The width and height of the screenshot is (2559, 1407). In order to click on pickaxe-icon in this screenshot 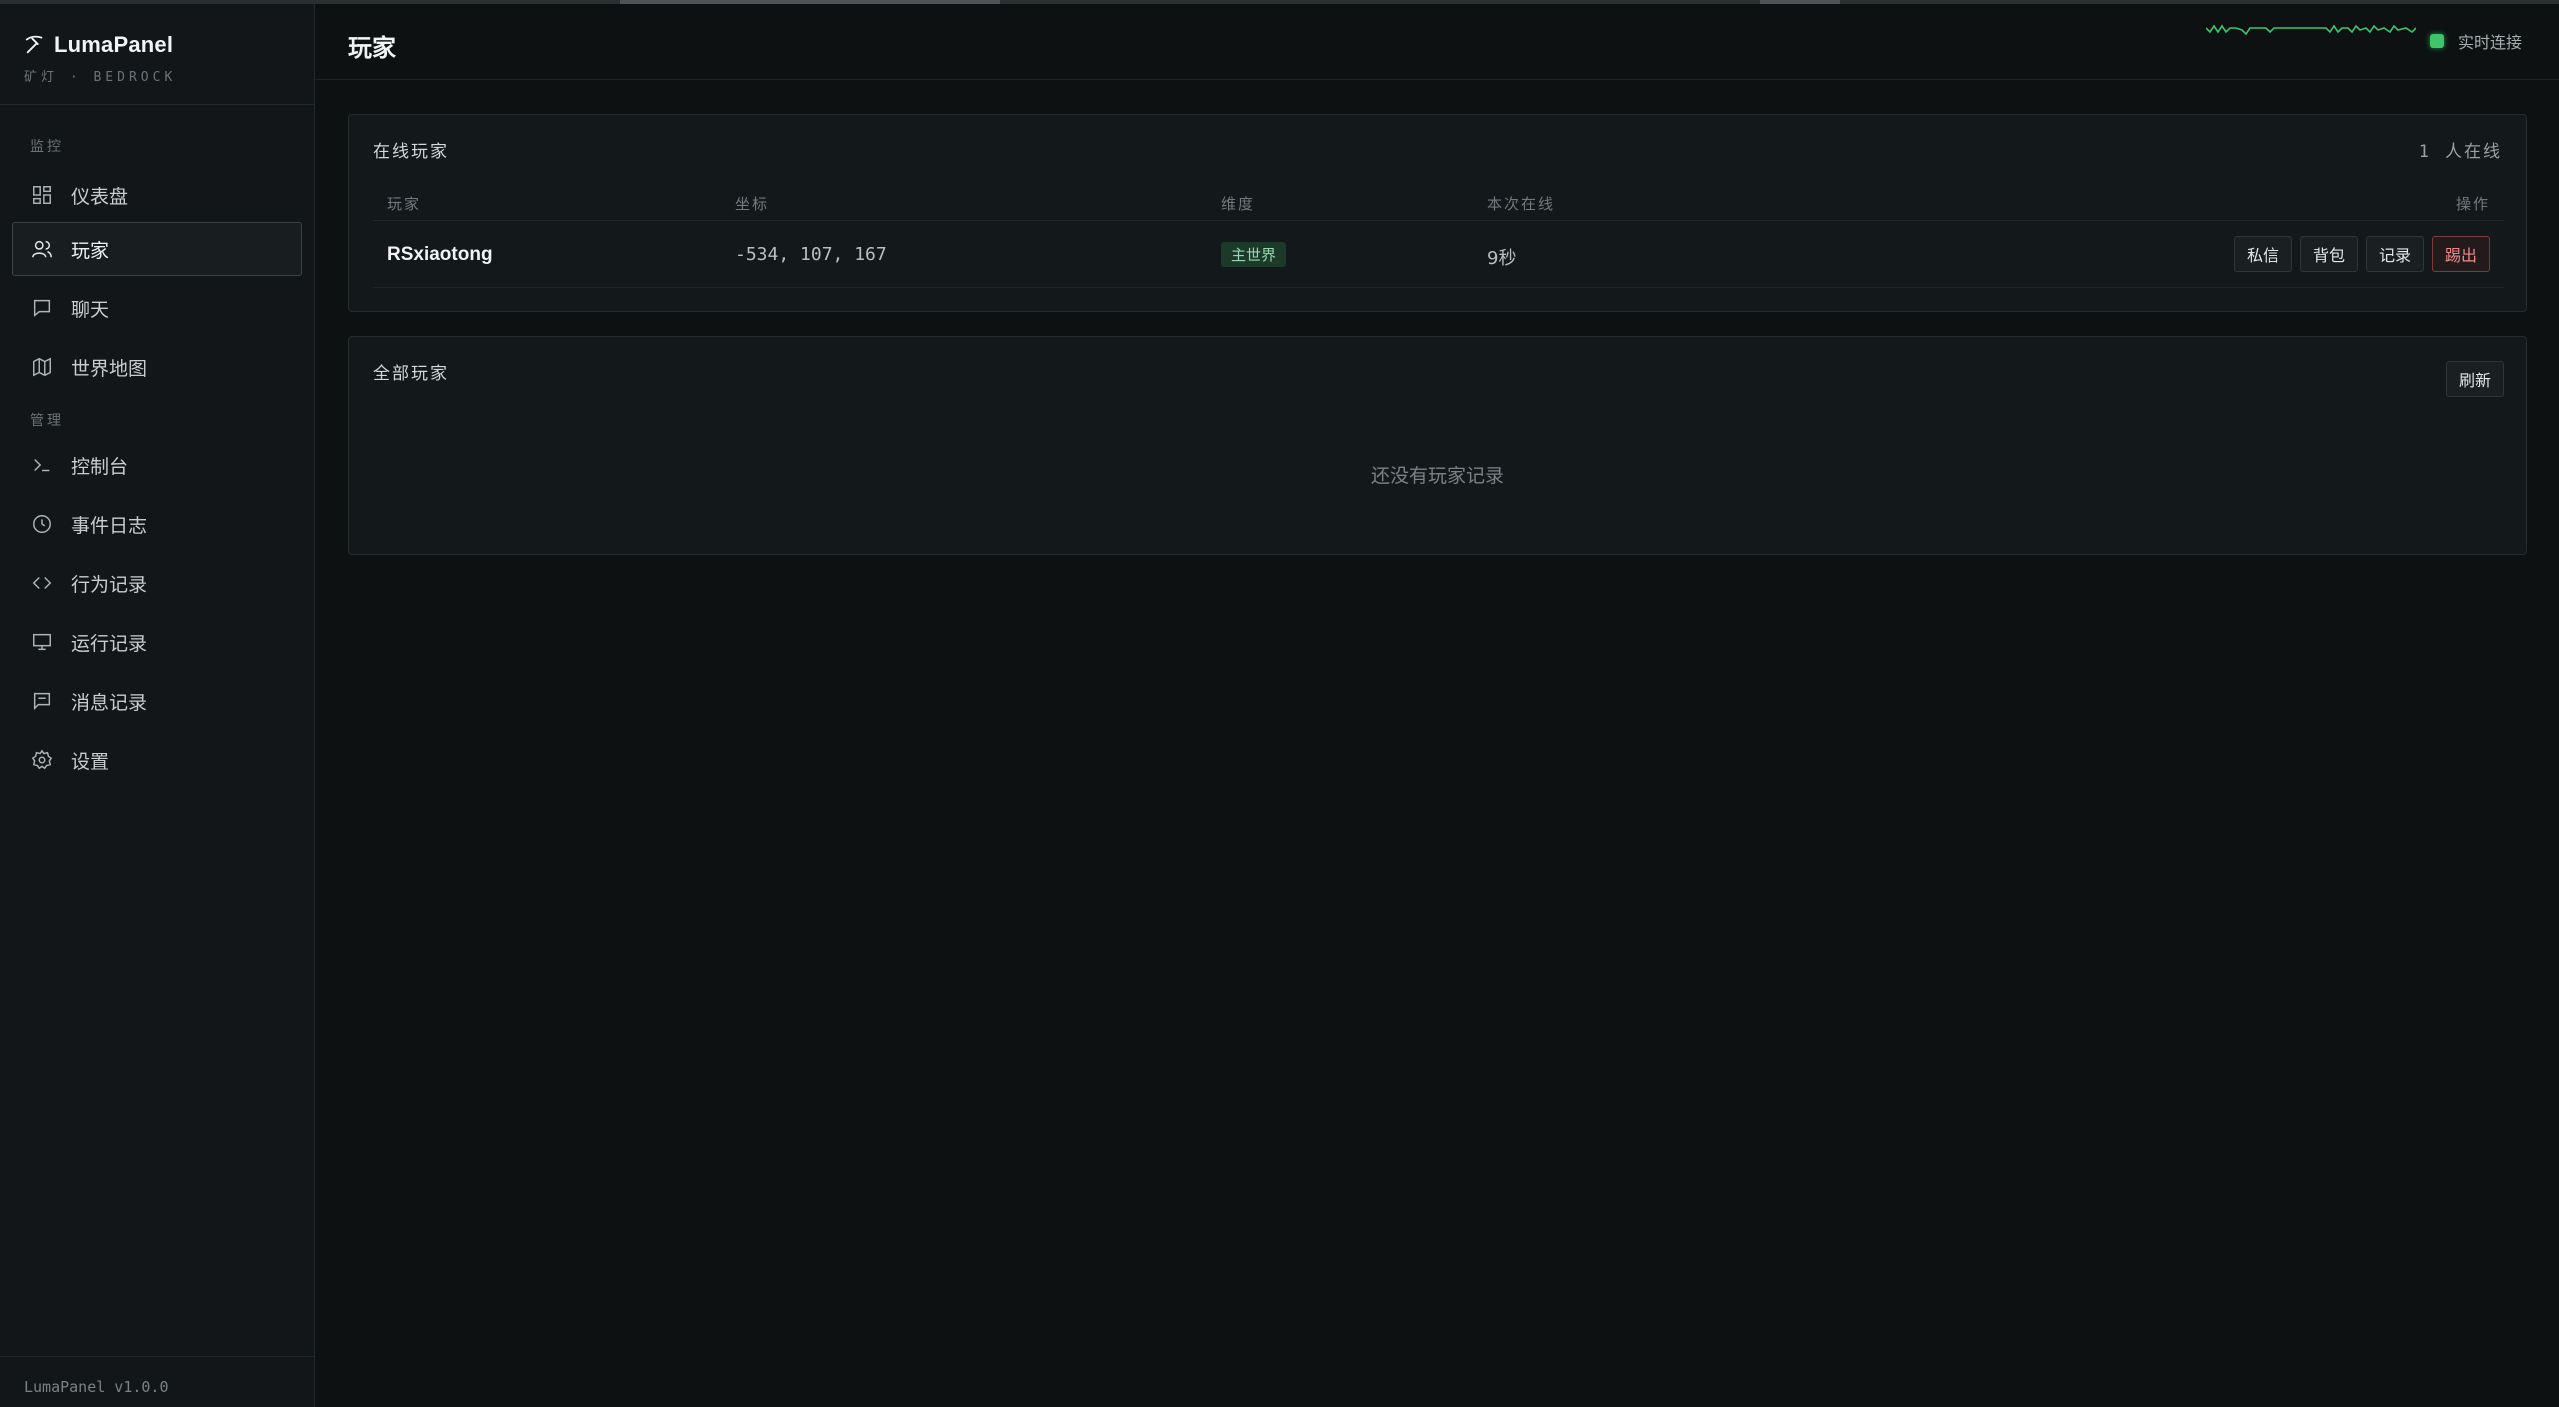, I will do `click(34, 44)`.